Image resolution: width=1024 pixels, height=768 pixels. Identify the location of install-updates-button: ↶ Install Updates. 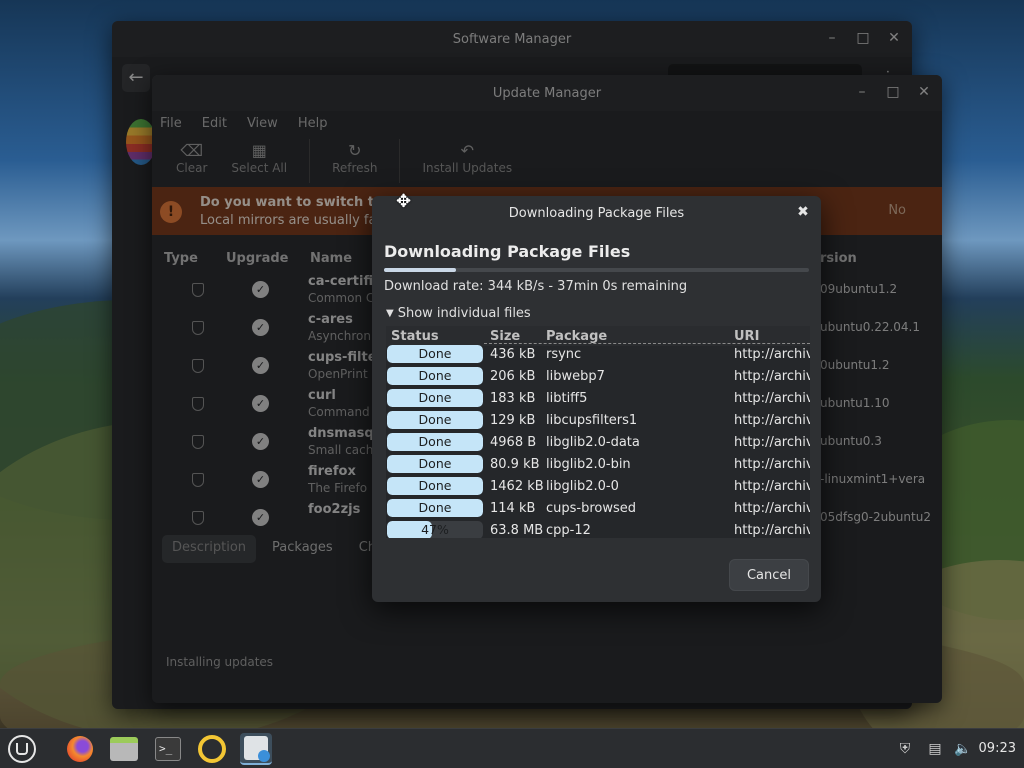
(467, 158).